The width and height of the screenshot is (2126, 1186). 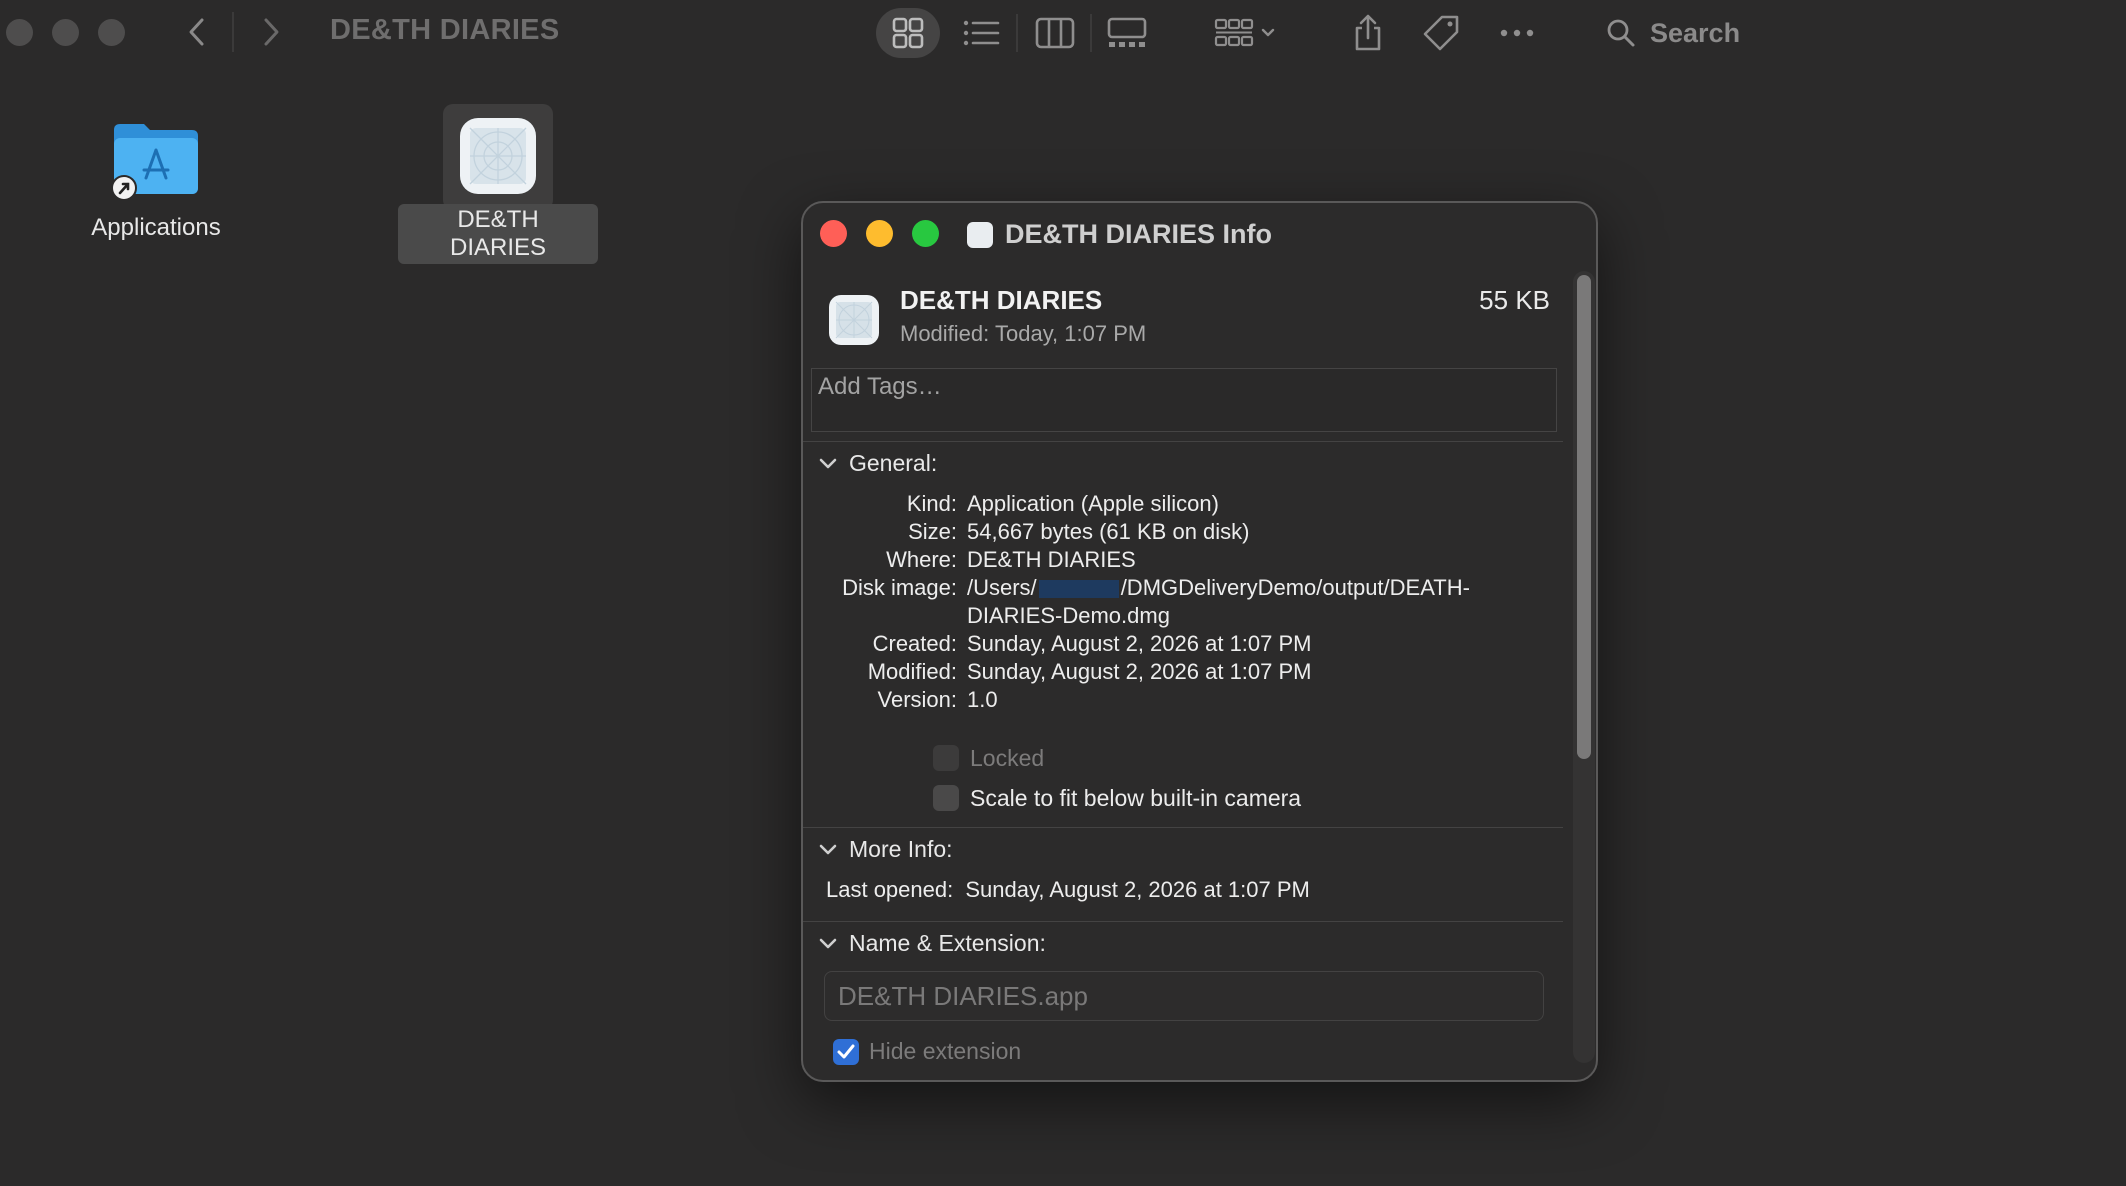 What do you see at coordinates (947, 943) in the screenshot?
I see `name-ext-header-label: Name & Extension:` at bounding box center [947, 943].